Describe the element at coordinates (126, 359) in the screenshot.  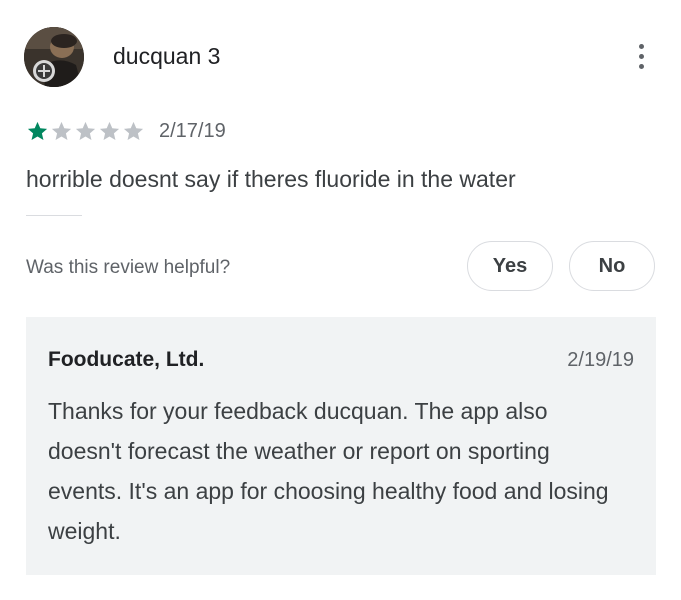
I see `developer-name: Fooducate, Ltd.` at that location.